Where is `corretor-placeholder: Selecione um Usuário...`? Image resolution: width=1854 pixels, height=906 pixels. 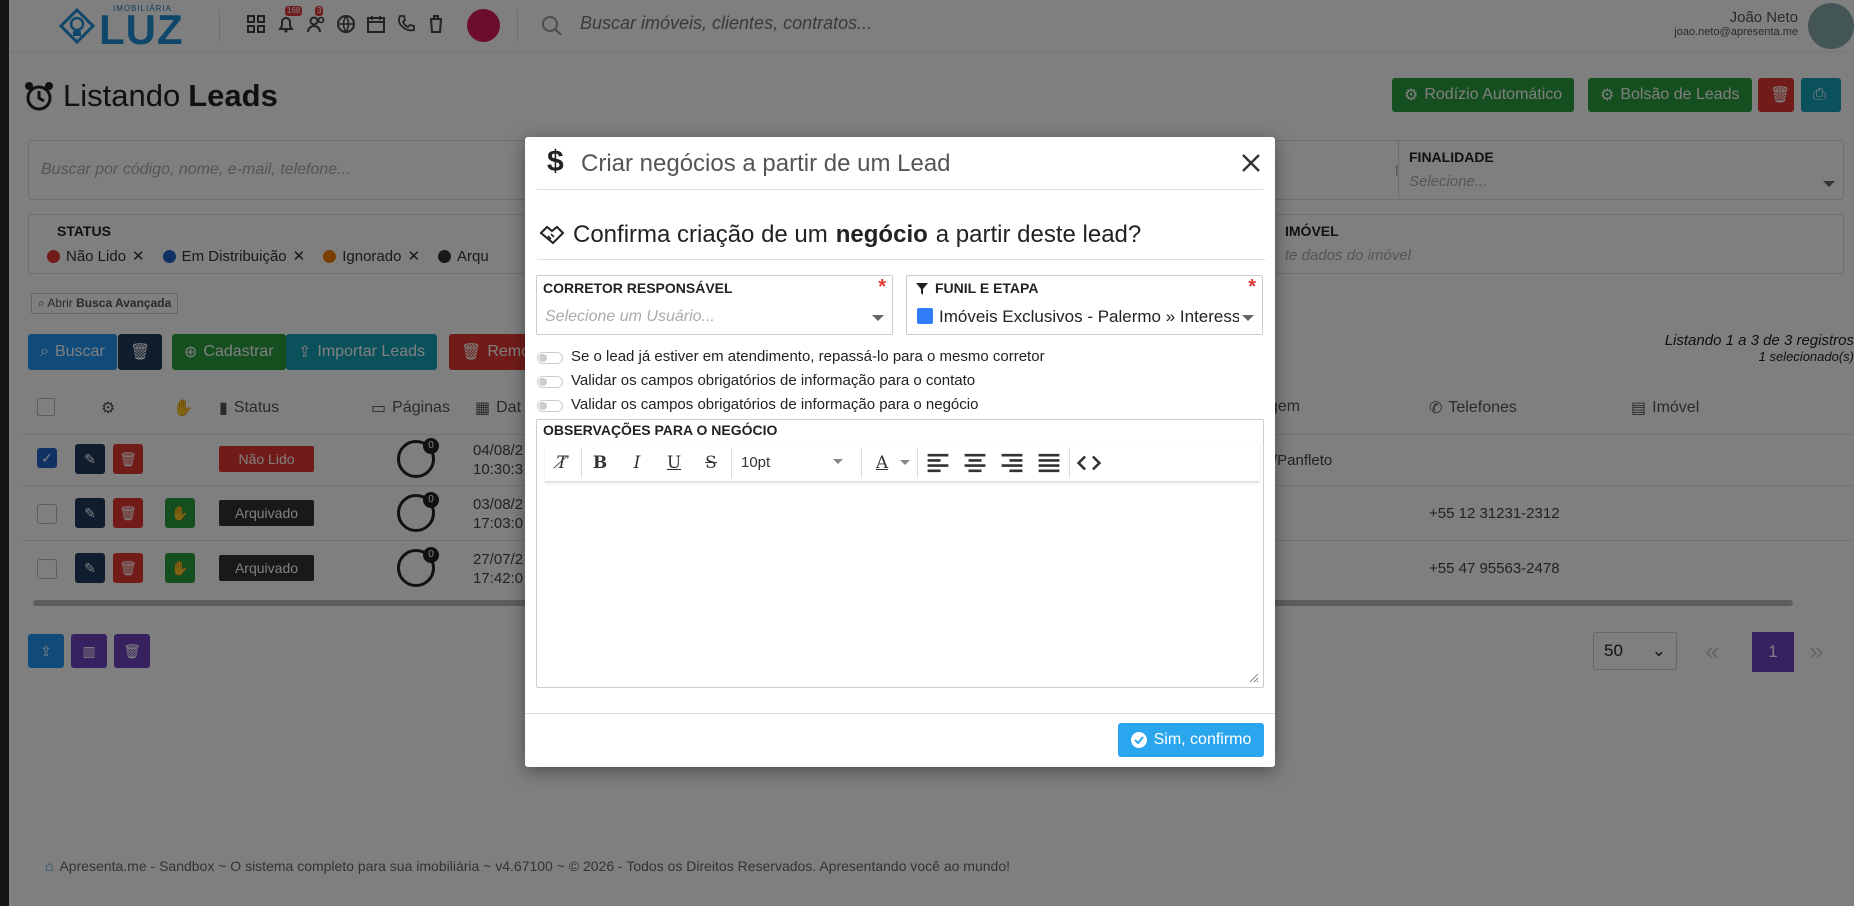
corretor-placeholder: Selecione um Usuário... is located at coordinates (630, 316).